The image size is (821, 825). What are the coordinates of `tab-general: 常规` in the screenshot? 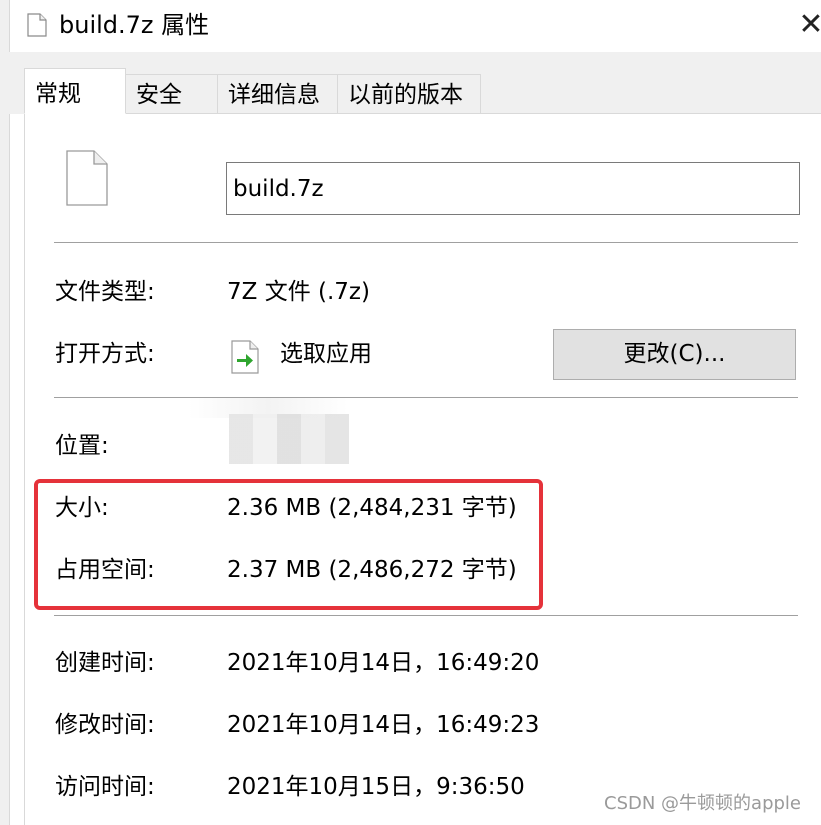 It's located at (75, 91).